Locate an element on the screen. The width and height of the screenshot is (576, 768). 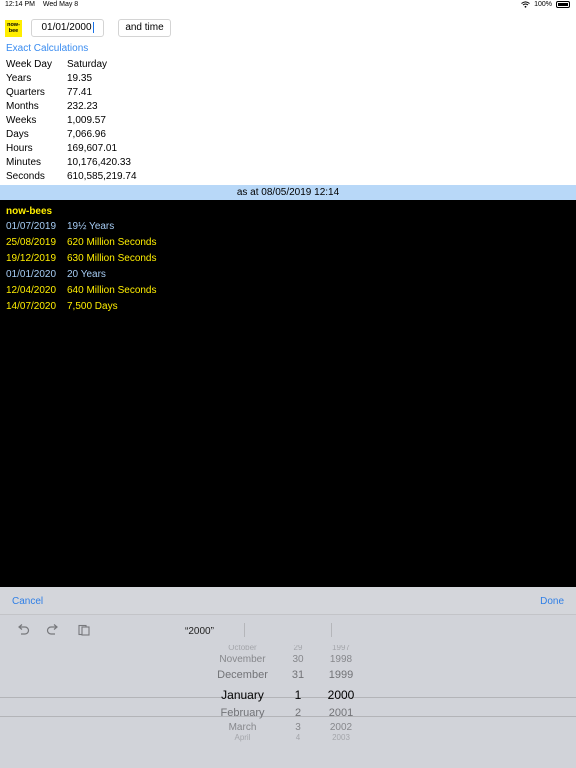
now-bee-text: 620 Million Seconds is located at coordinates (112, 242).